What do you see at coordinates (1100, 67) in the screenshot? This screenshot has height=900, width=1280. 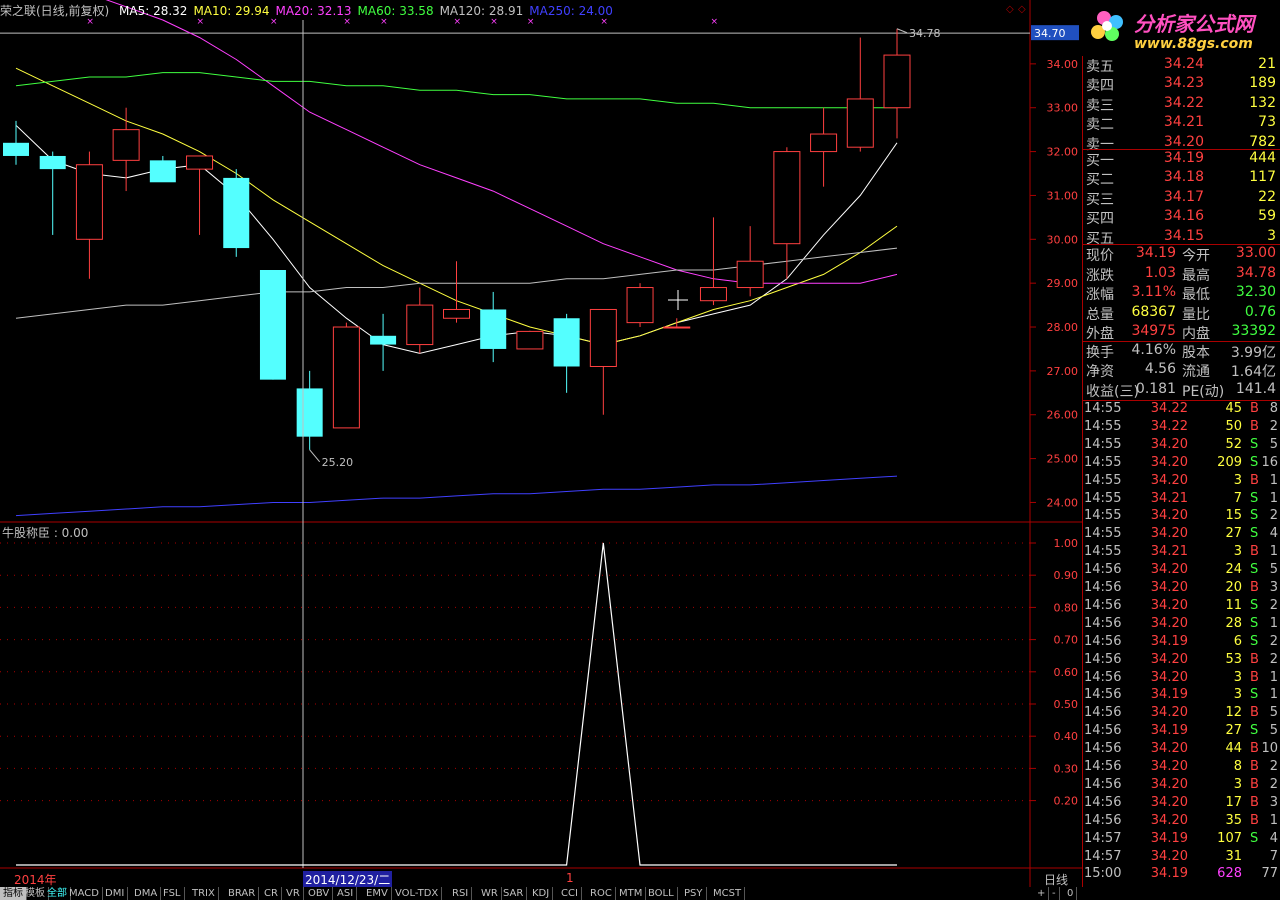 I see `ask-label: 卖五` at bounding box center [1100, 67].